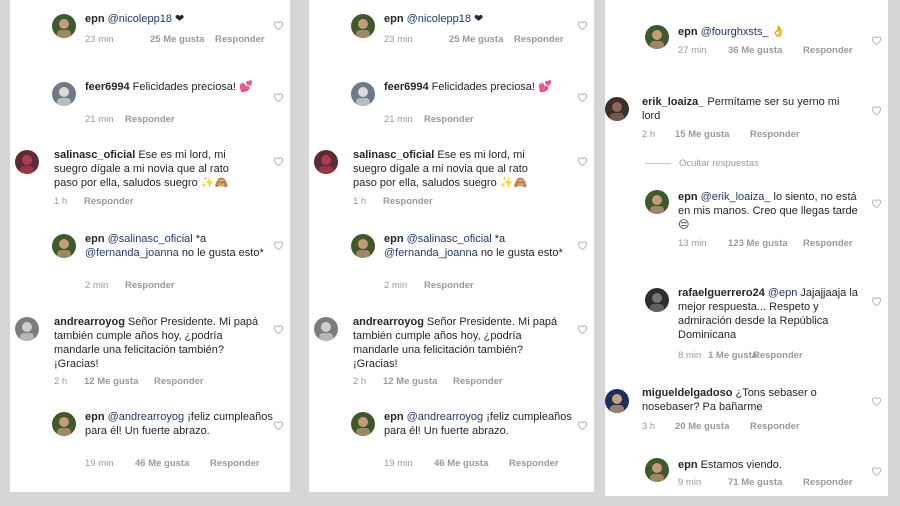  What do you see at coordinates (758, 244) in the screenshot?
I see `likes-count: 123 Me gusta` at bounding box center [758, 244].